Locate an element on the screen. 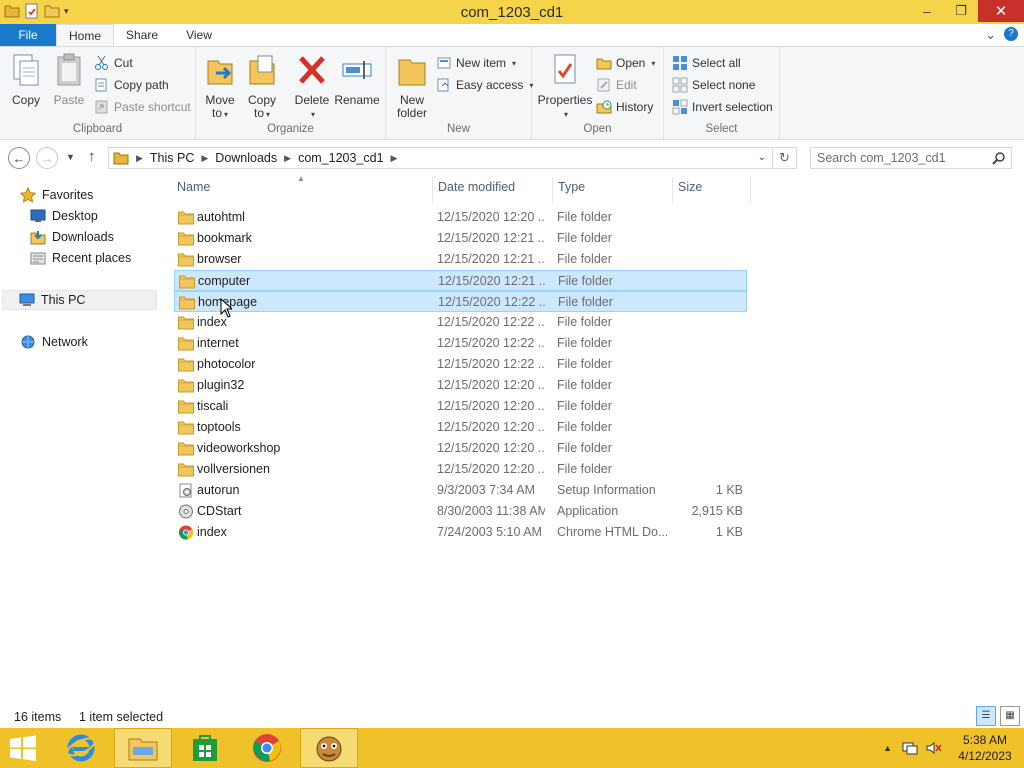 The image size is (1024, 768). easy-access-icon is located at coordinates (443, 85).